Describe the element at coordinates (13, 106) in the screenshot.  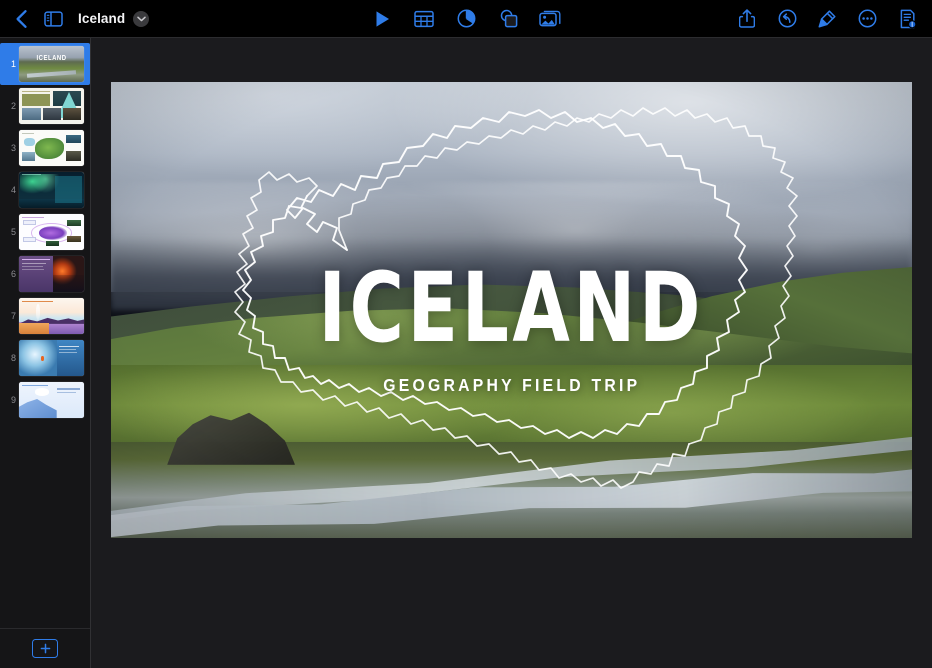
I see `slide-number: 2` at that location.